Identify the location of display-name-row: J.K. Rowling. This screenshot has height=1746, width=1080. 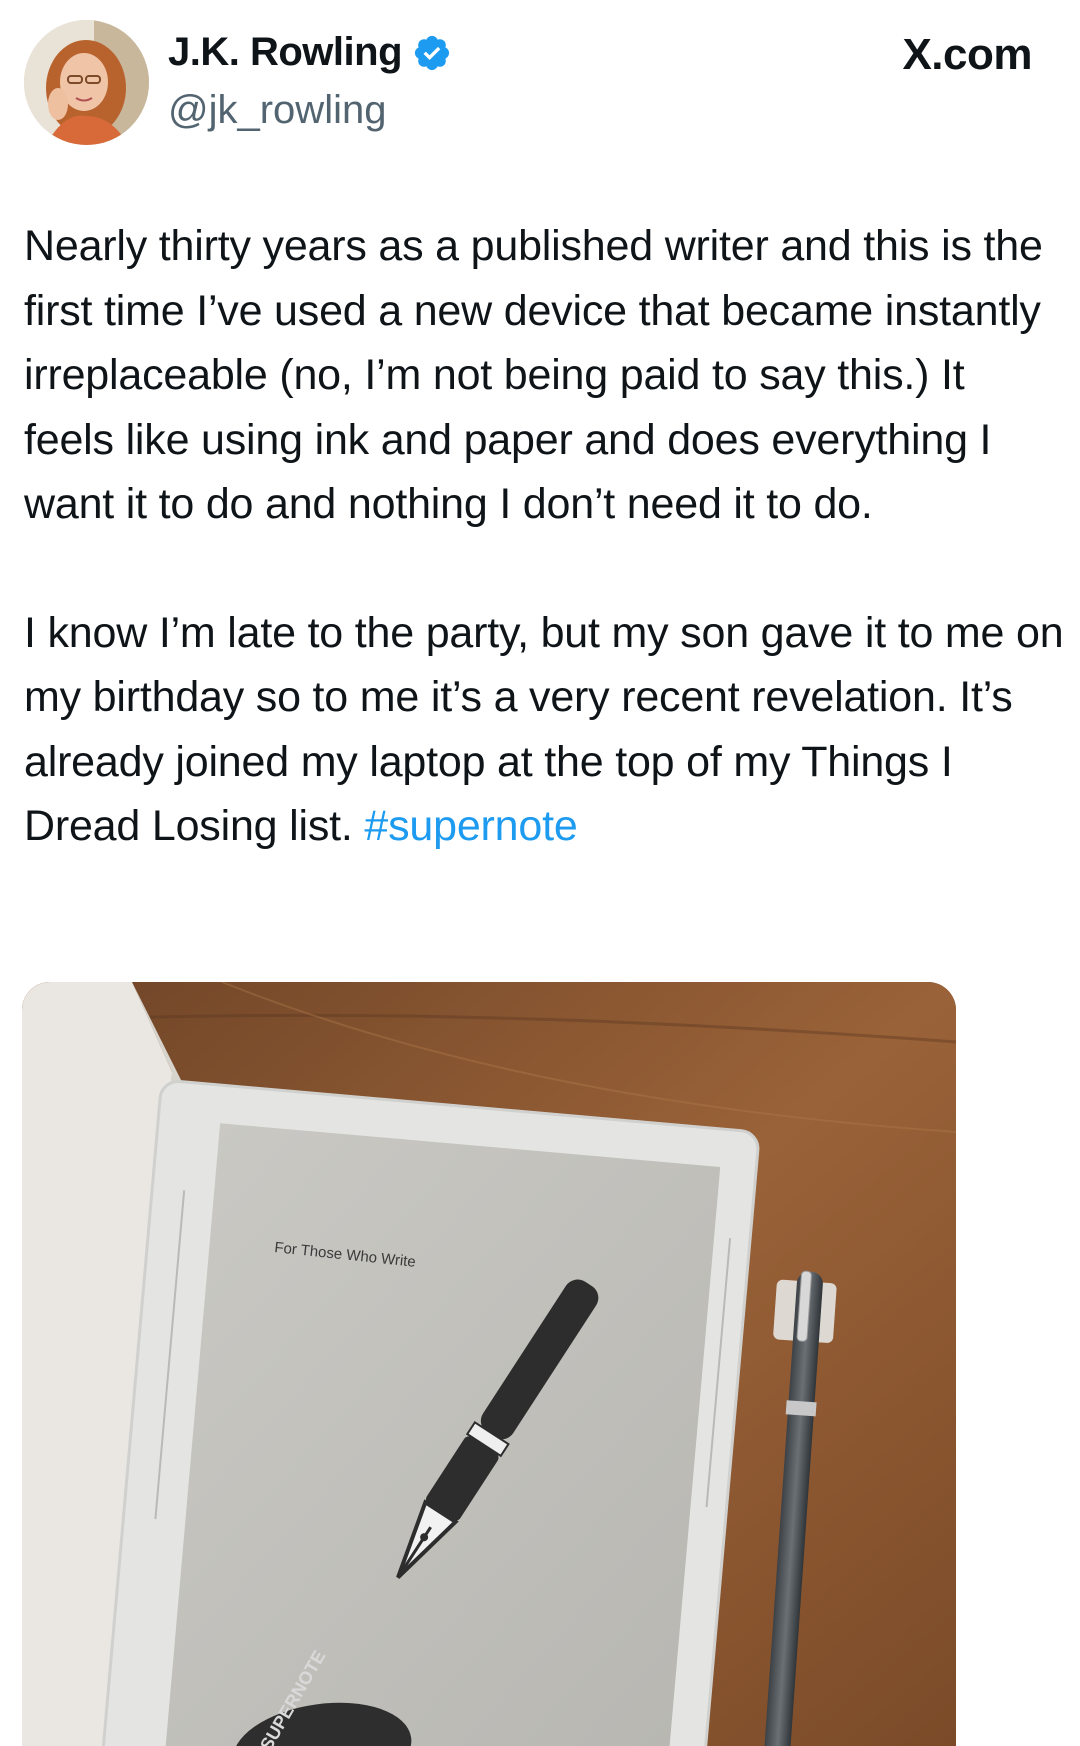
(310, 52).